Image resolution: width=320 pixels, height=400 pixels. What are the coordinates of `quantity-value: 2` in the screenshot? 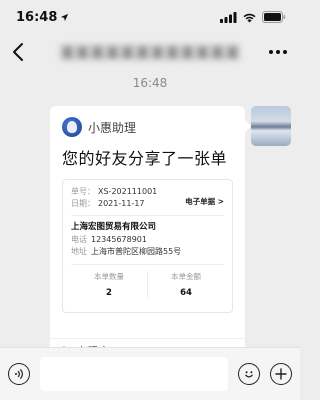 It's located at (109, 293).